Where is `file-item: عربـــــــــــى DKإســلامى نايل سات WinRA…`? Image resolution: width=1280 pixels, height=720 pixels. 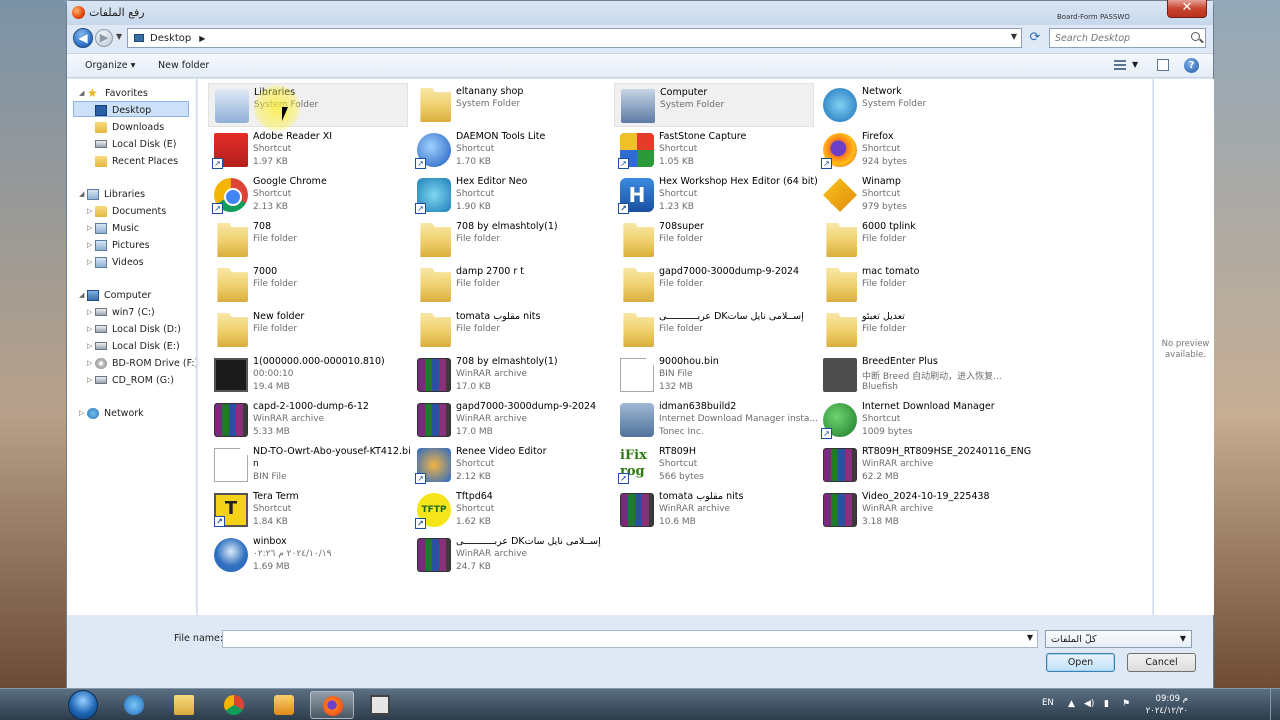 file-item: عربـــــــــــى DKإســلامى نايل سات WinRA… is located at coordinates (511, 555).